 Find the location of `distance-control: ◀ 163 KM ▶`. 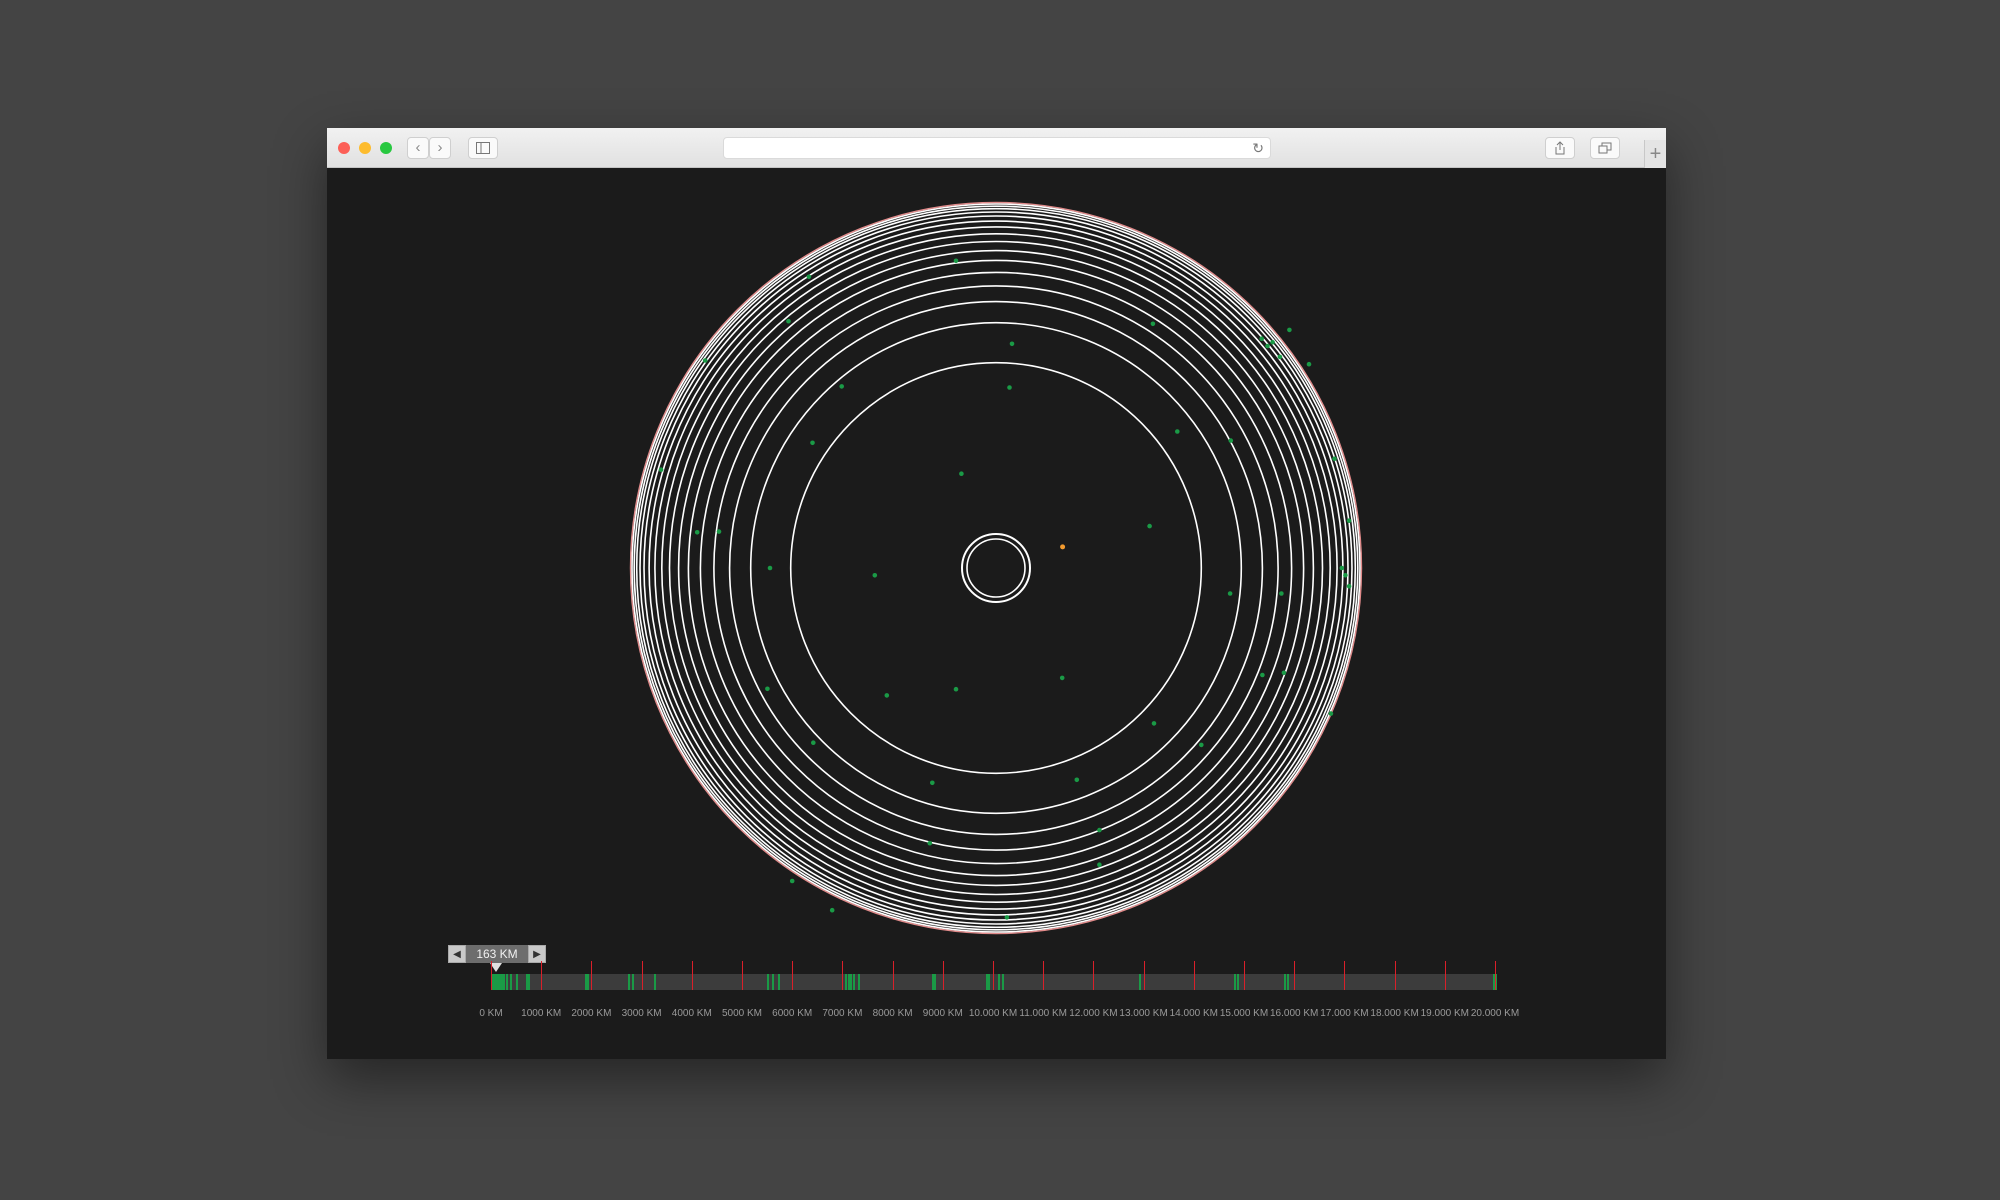

distance-control: ◀ 163 KM ▶ is located at coordinates (497, 954).